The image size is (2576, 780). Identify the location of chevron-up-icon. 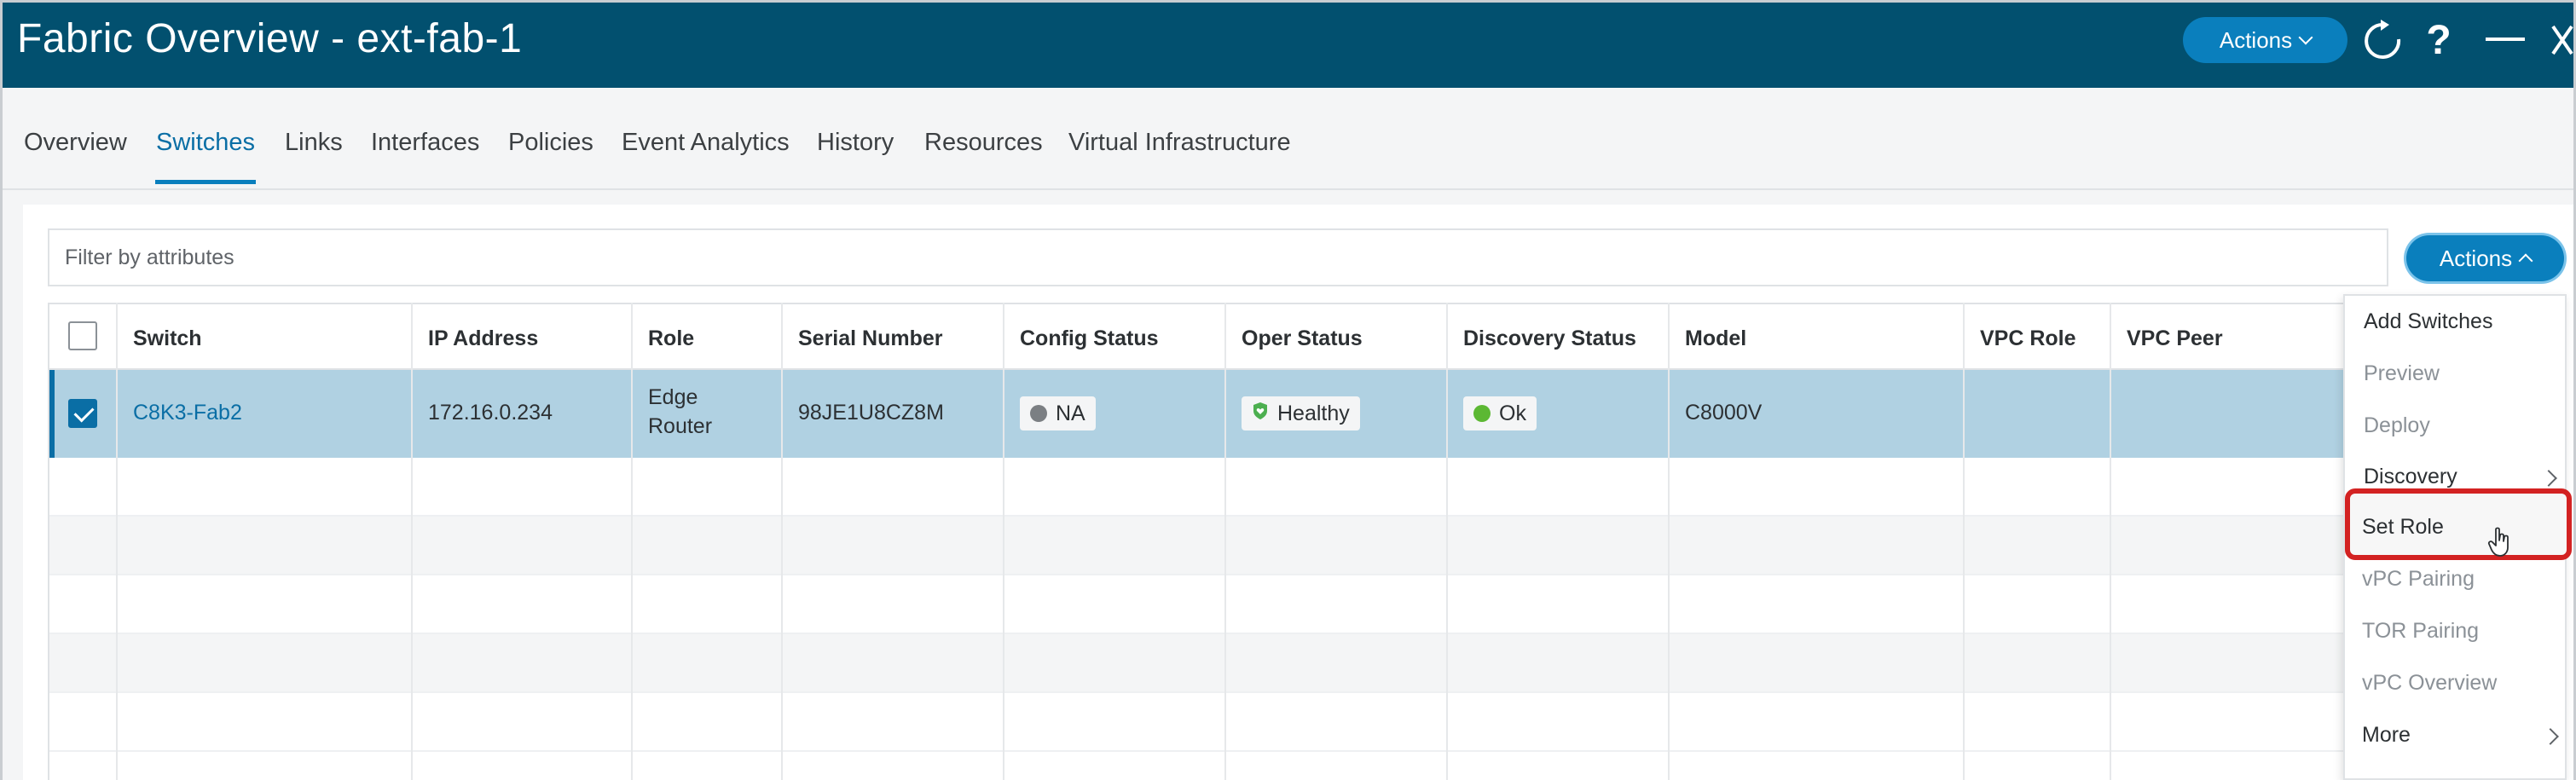
(2526, 261).